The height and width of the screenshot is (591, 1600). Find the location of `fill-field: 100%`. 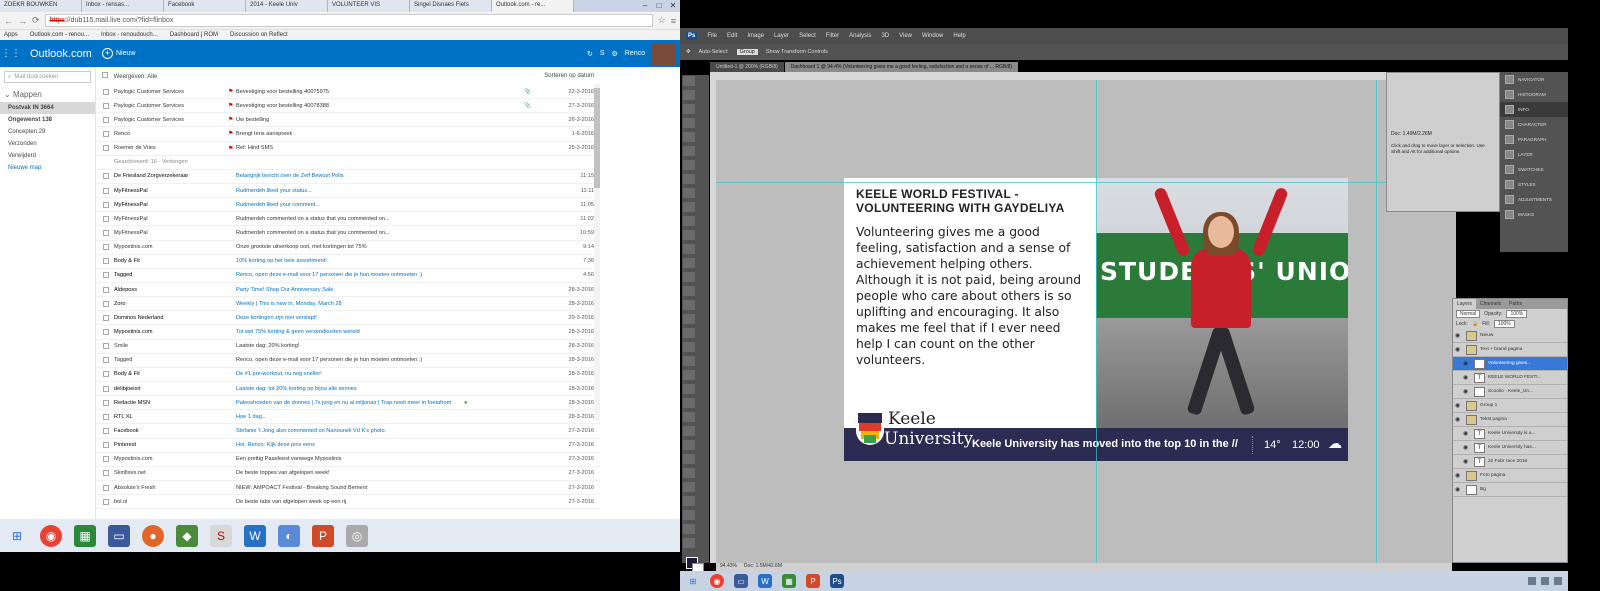

fill-field: 100% is located at coordinates (1504, 324).